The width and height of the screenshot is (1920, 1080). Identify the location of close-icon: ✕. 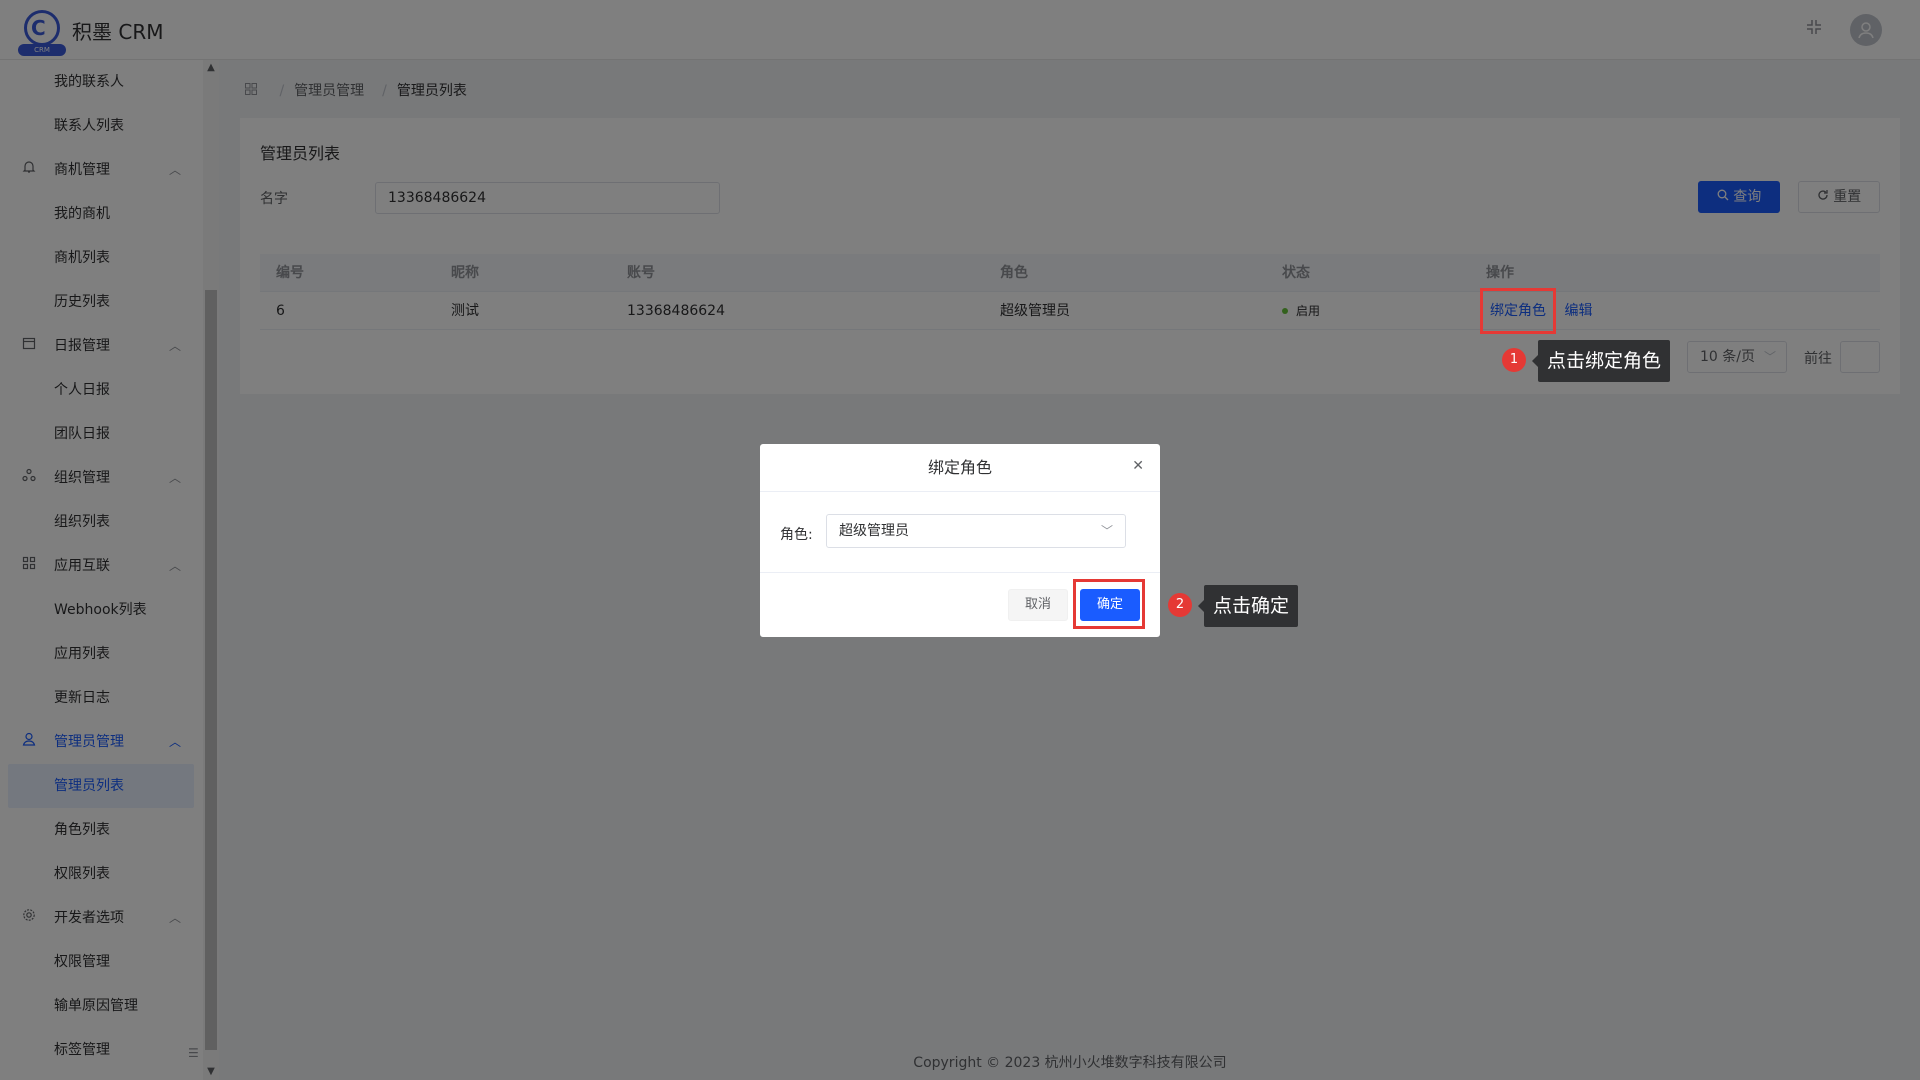
(1138, 466).